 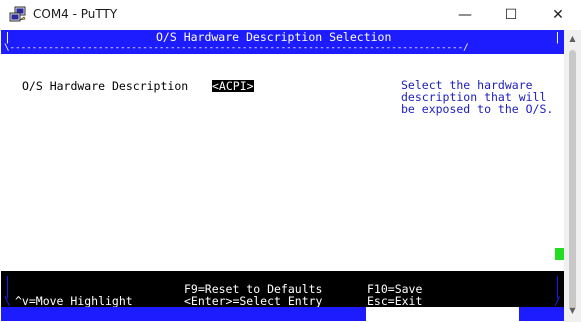 I want to click on vertical-scrollbar: ▲ ▼, so click(x=572, y=176).